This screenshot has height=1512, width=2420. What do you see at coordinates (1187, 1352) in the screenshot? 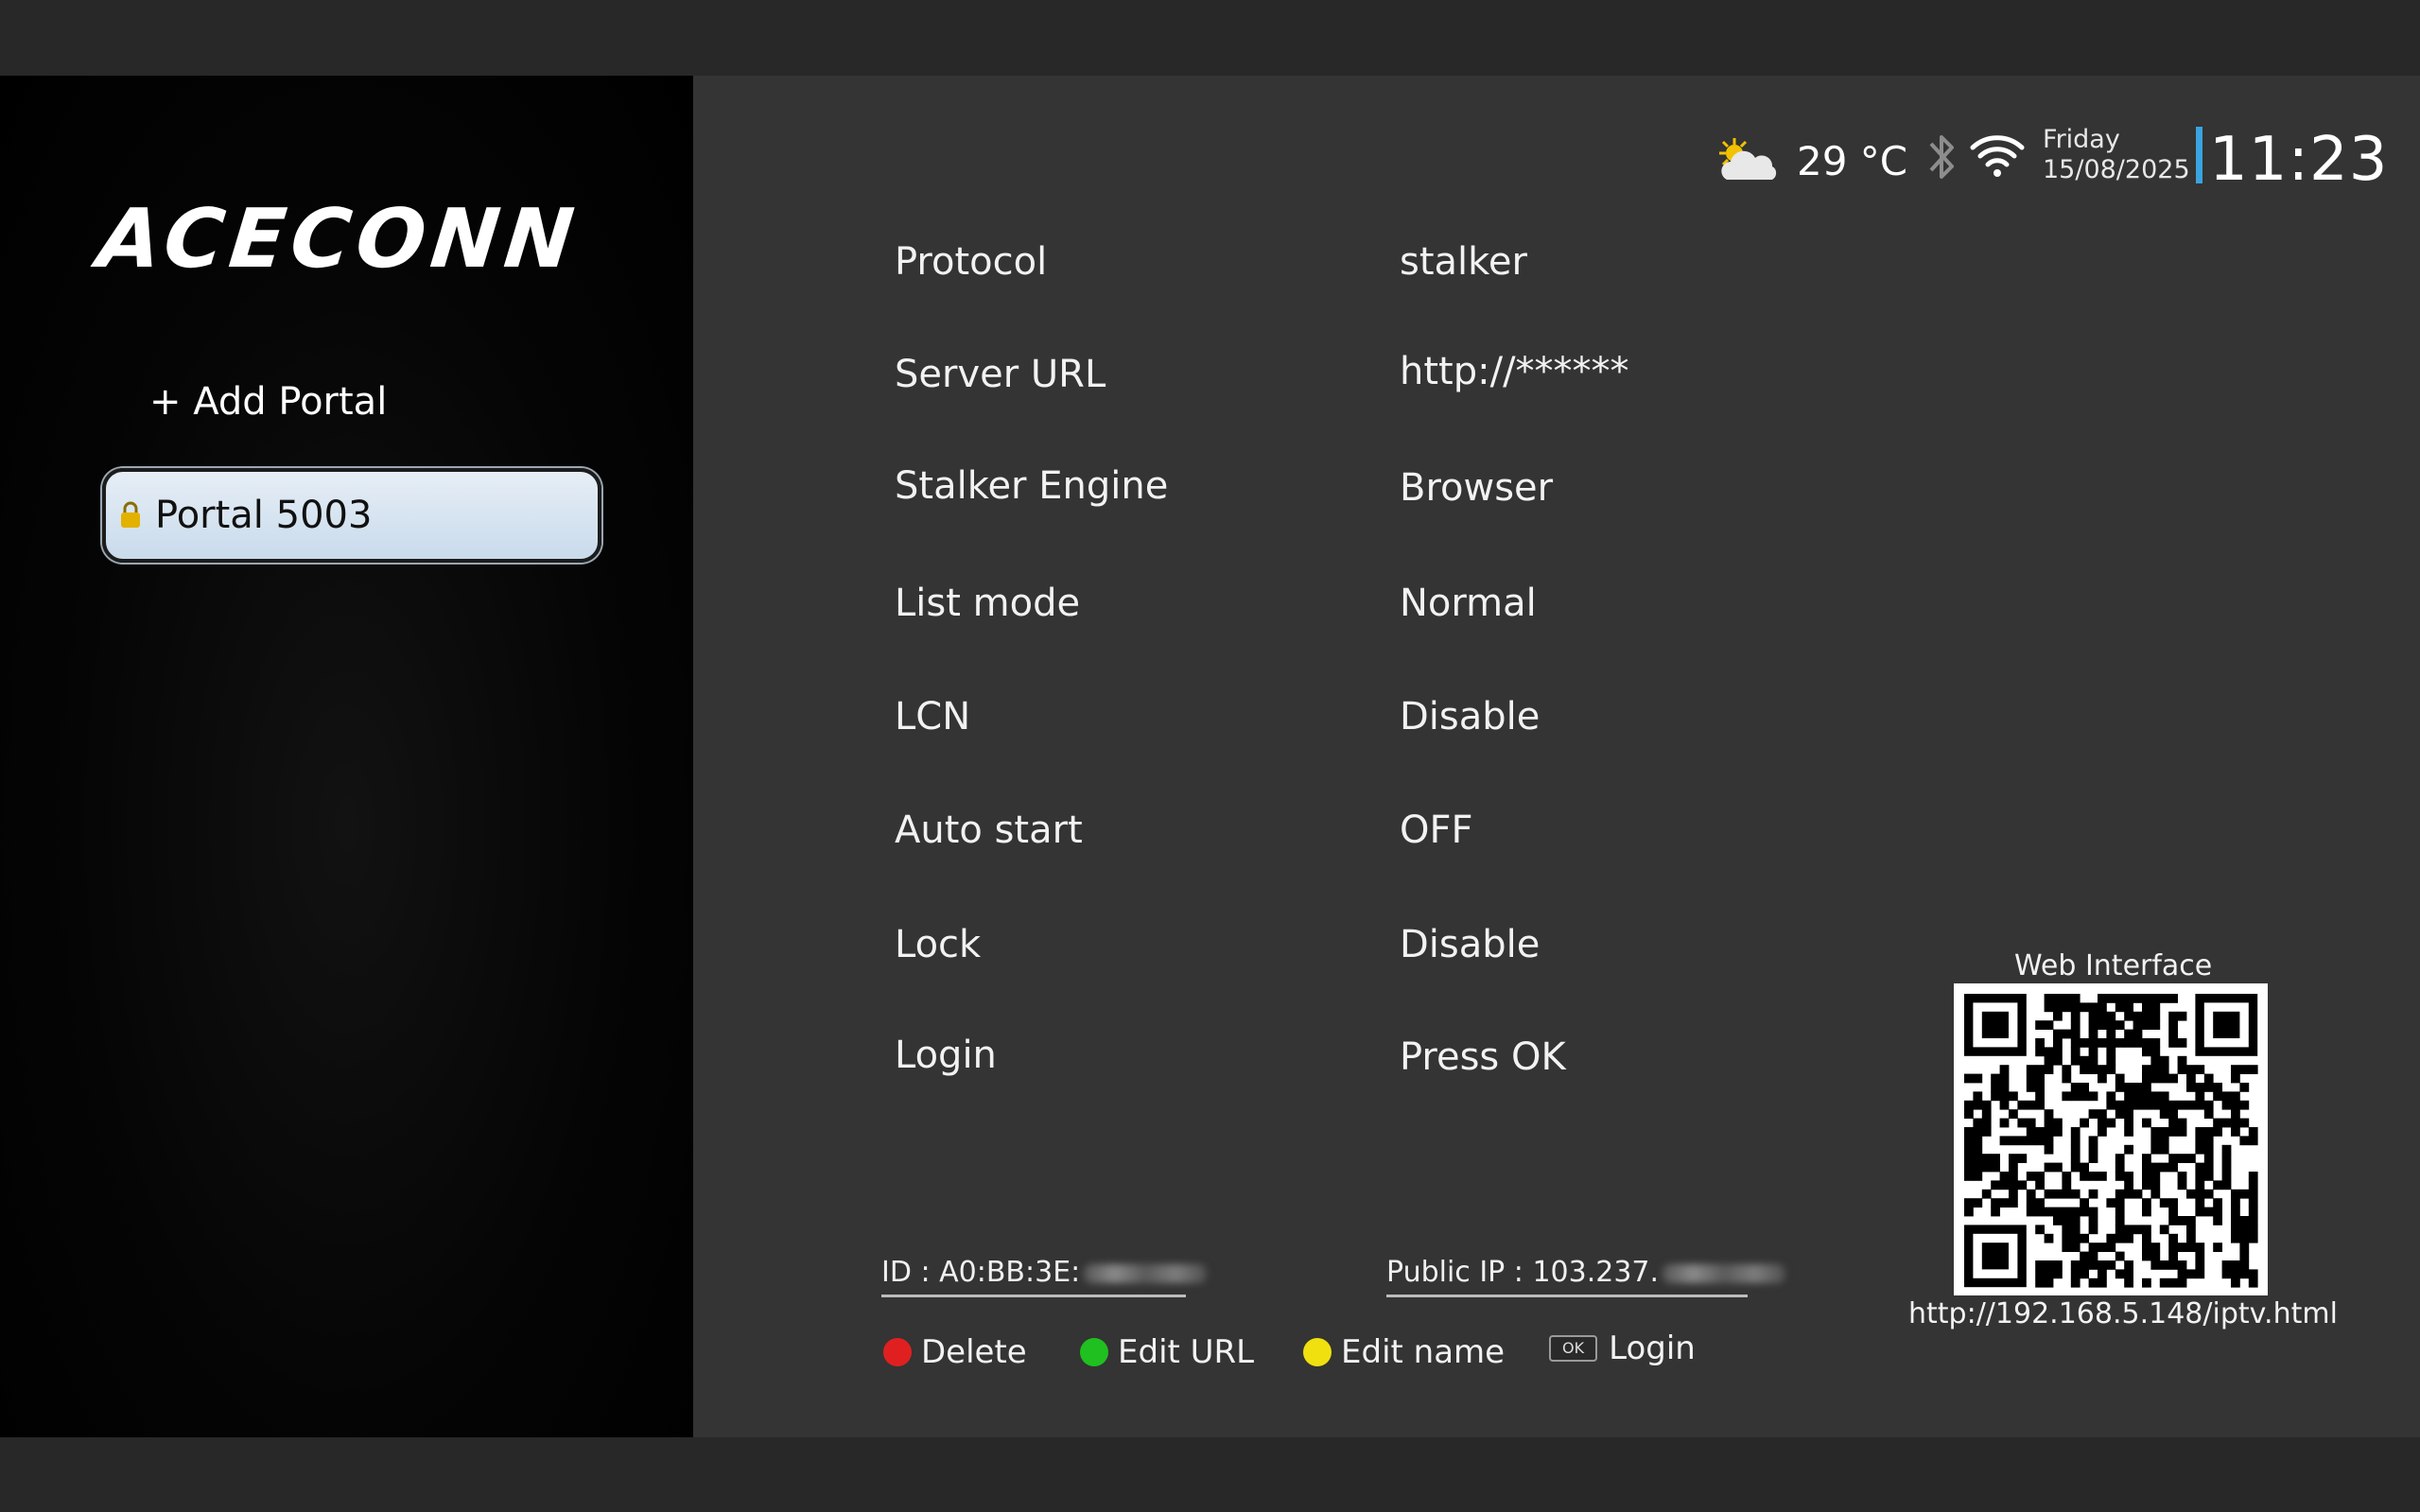
I see `edit-url-label: Edit URL` at bounding box center [1187, 1352].